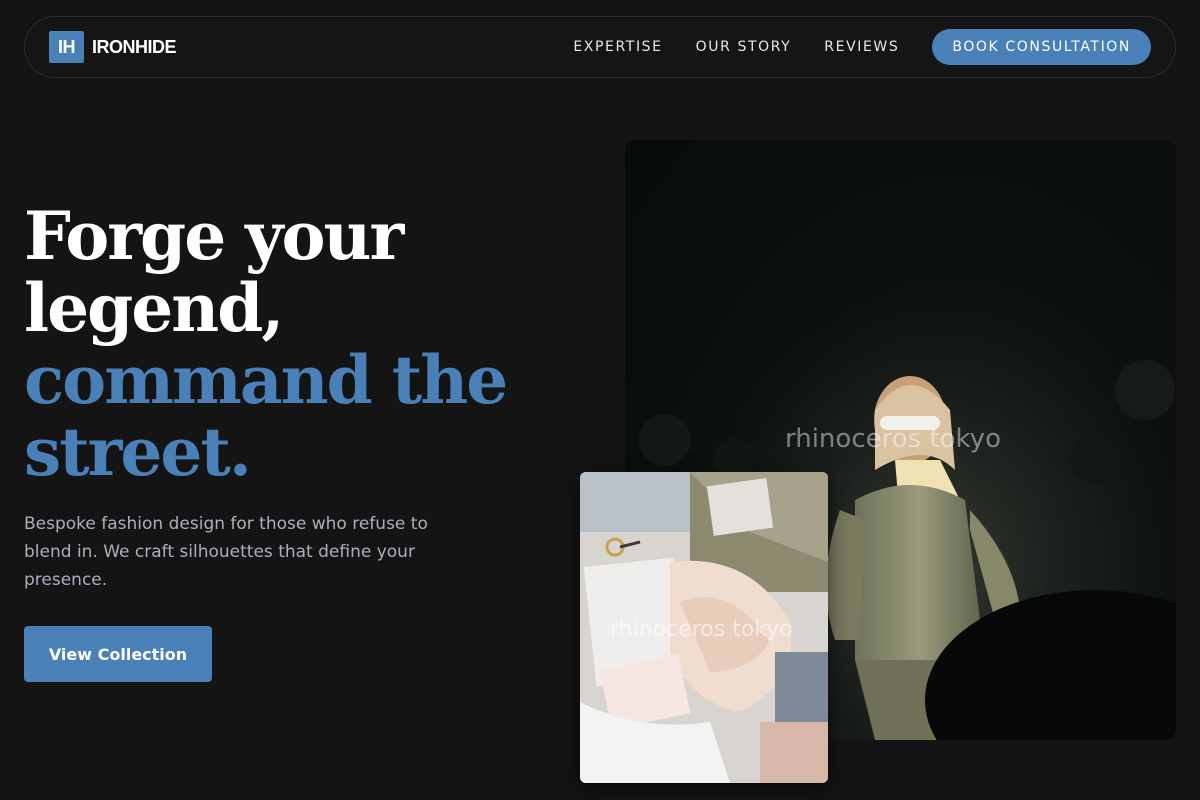 The image size is (1200, 800). I want to click on brand: IH IRONHIDE, so click(113, 47).